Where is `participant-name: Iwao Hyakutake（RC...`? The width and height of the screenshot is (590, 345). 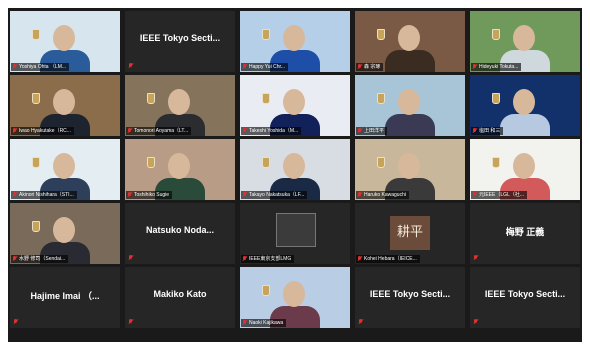 participant-name: Iwao Hyakutake（RC... is located at coordinates (45, 131).